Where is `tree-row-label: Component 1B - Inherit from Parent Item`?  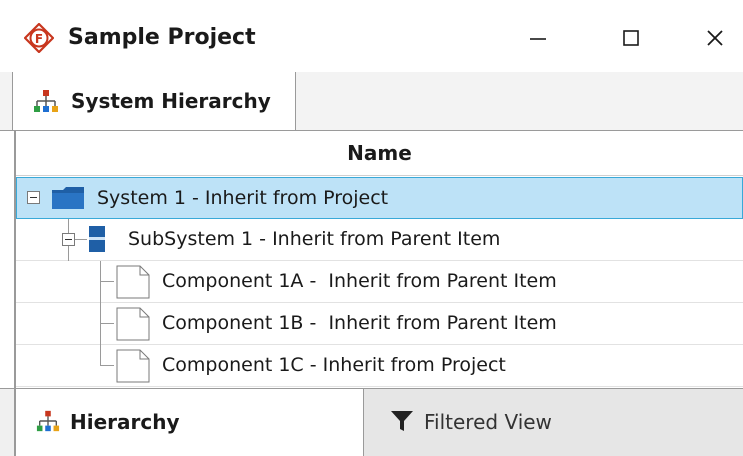 tree-row-label: Component 1B - Inherit from Parent Item is located at coordinates (359, 323).